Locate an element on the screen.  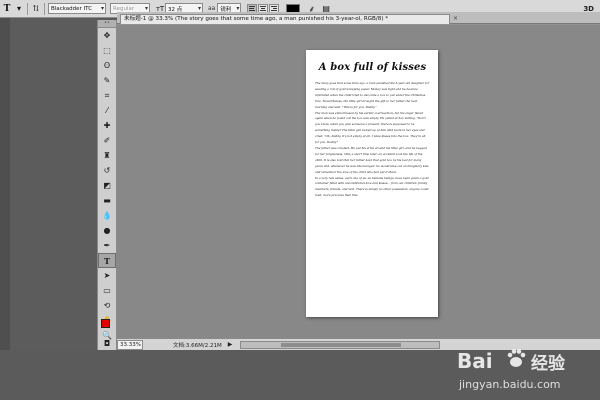
toggle-orientation-icon: ⇅ is located at coordinates (36, 9).